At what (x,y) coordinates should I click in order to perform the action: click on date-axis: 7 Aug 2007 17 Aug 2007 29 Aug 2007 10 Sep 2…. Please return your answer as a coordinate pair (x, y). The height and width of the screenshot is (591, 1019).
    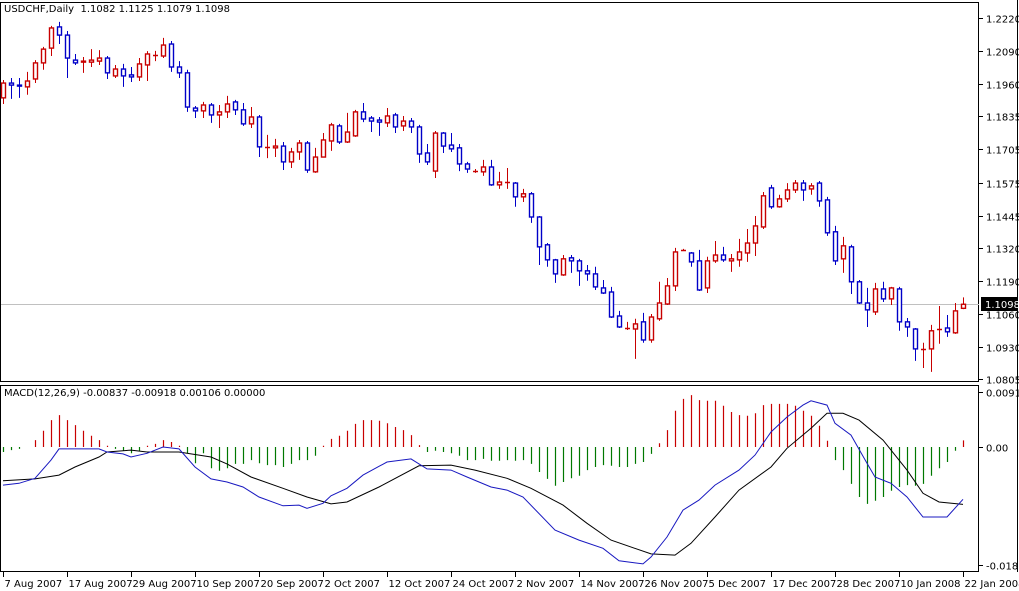
    Looking at the image, I should click on (511, 581).